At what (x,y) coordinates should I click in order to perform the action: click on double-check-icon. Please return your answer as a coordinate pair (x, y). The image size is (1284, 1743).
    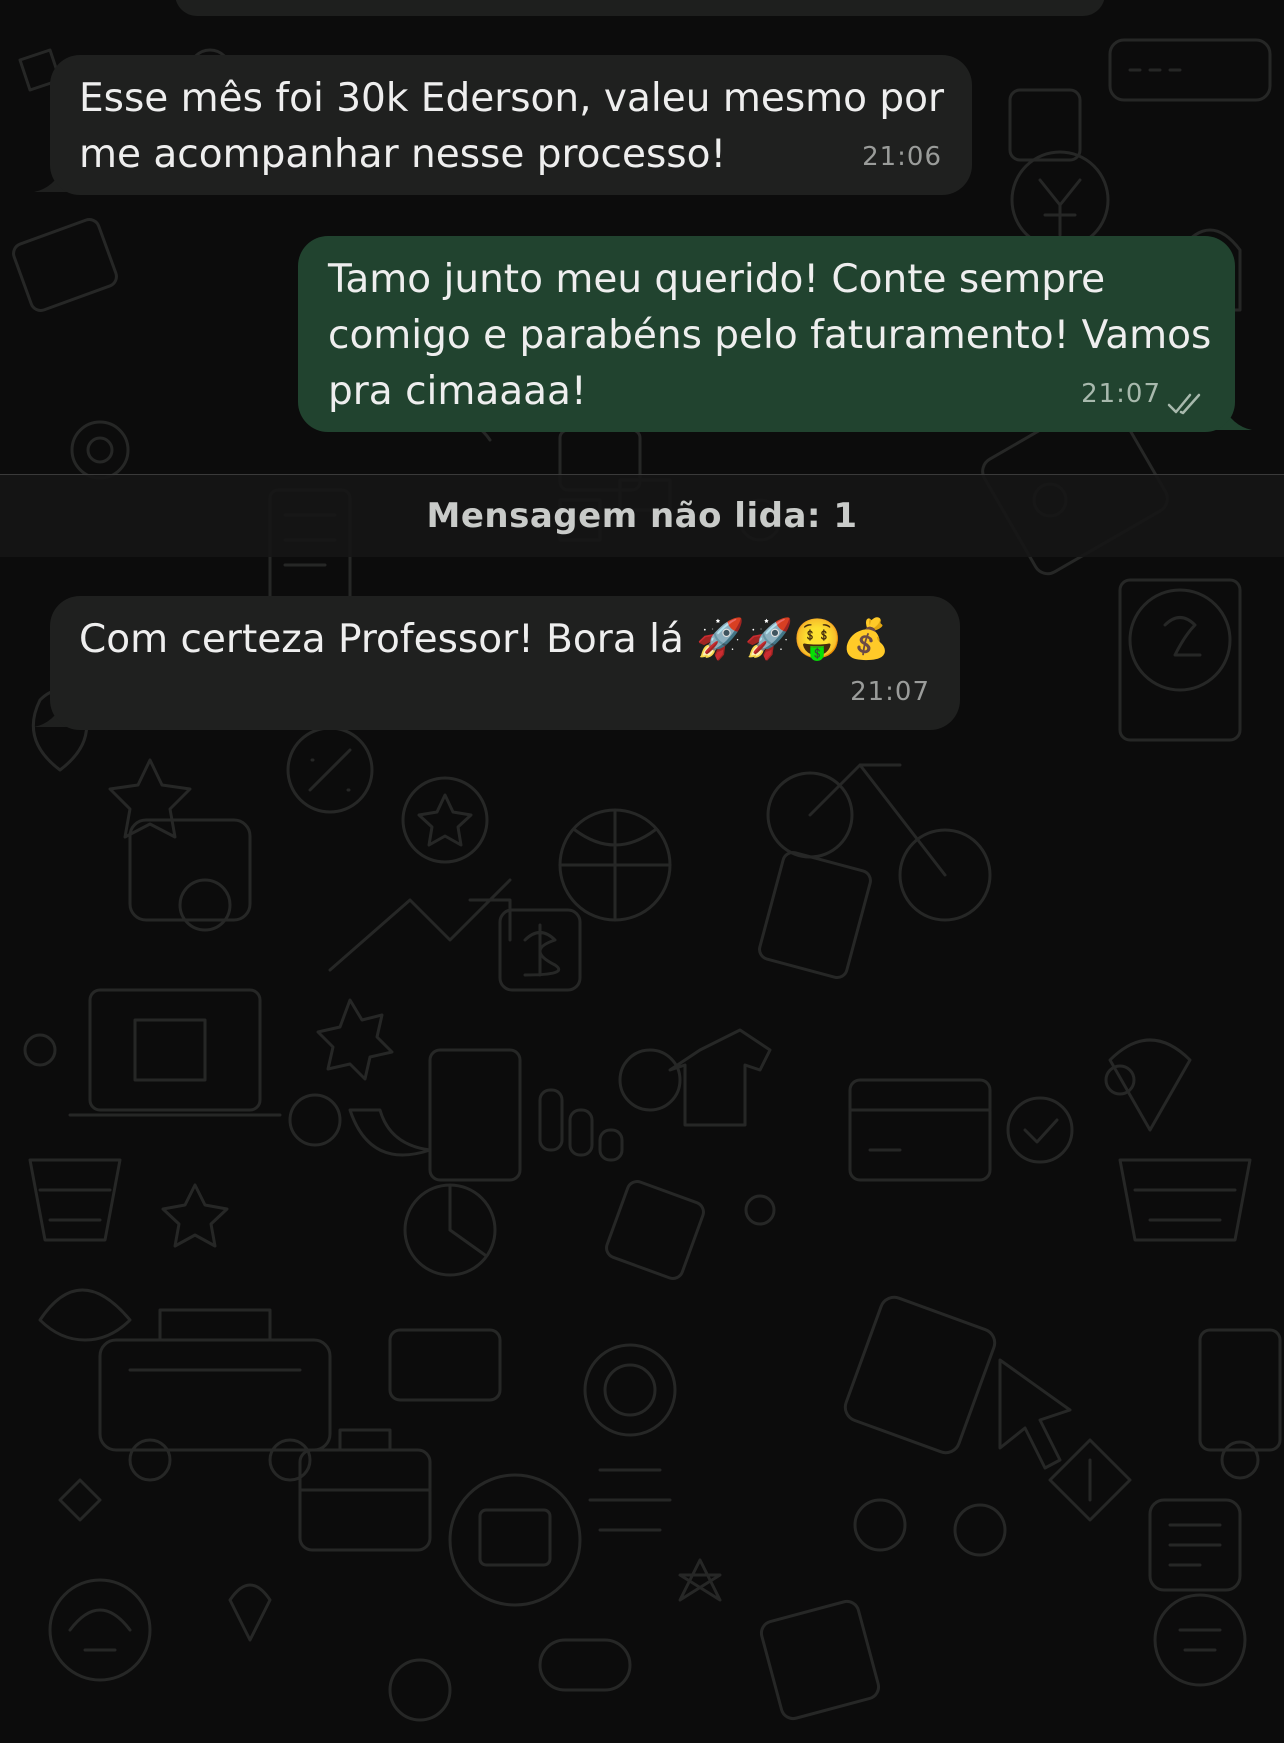
    Looking at the image, I should click on (1184, 404).